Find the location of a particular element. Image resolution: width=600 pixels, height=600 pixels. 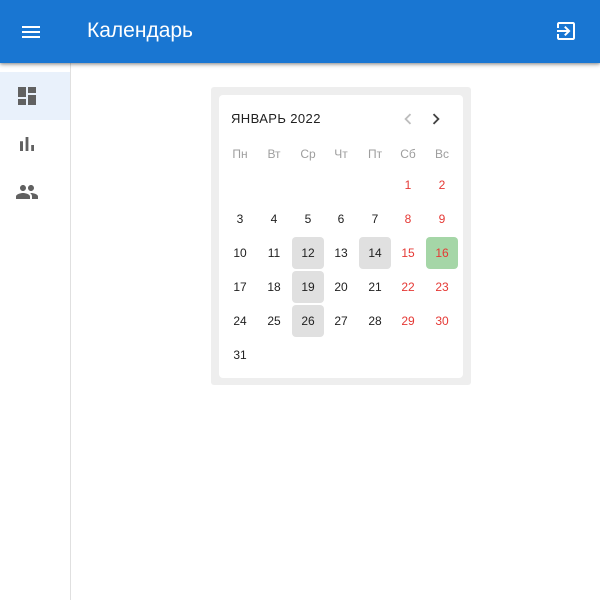

menu-icon is located at coordinates (31, 32).